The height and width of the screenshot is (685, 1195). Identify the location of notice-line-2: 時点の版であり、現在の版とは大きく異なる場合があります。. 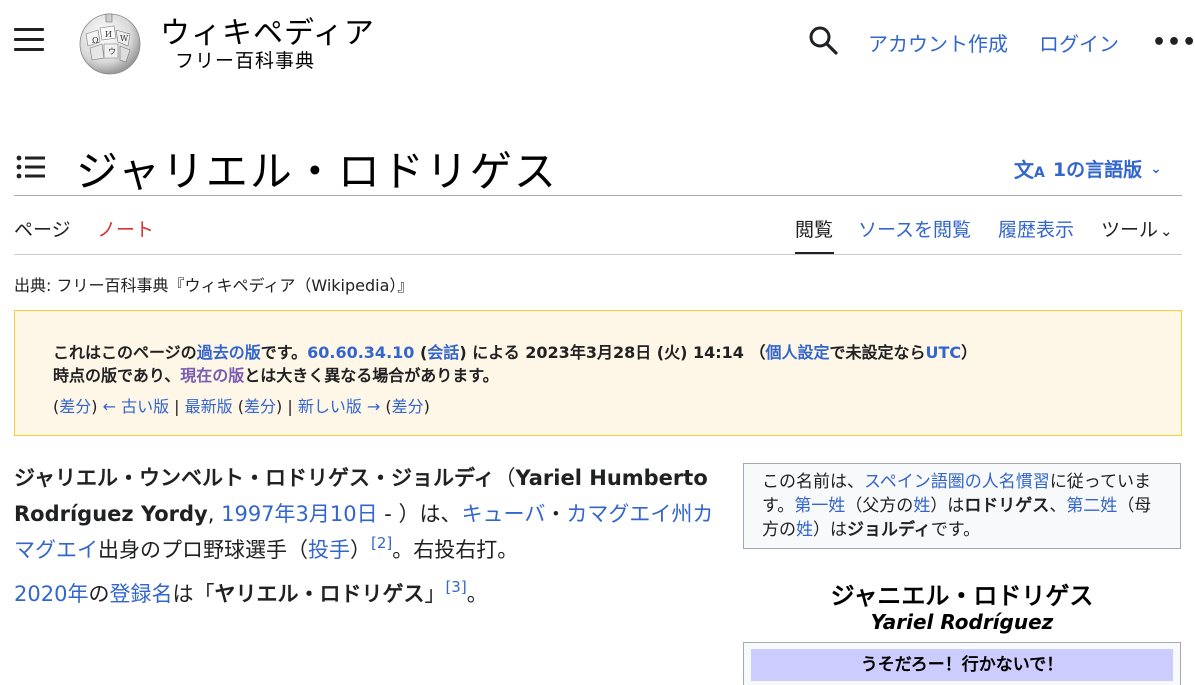
(276, 374).